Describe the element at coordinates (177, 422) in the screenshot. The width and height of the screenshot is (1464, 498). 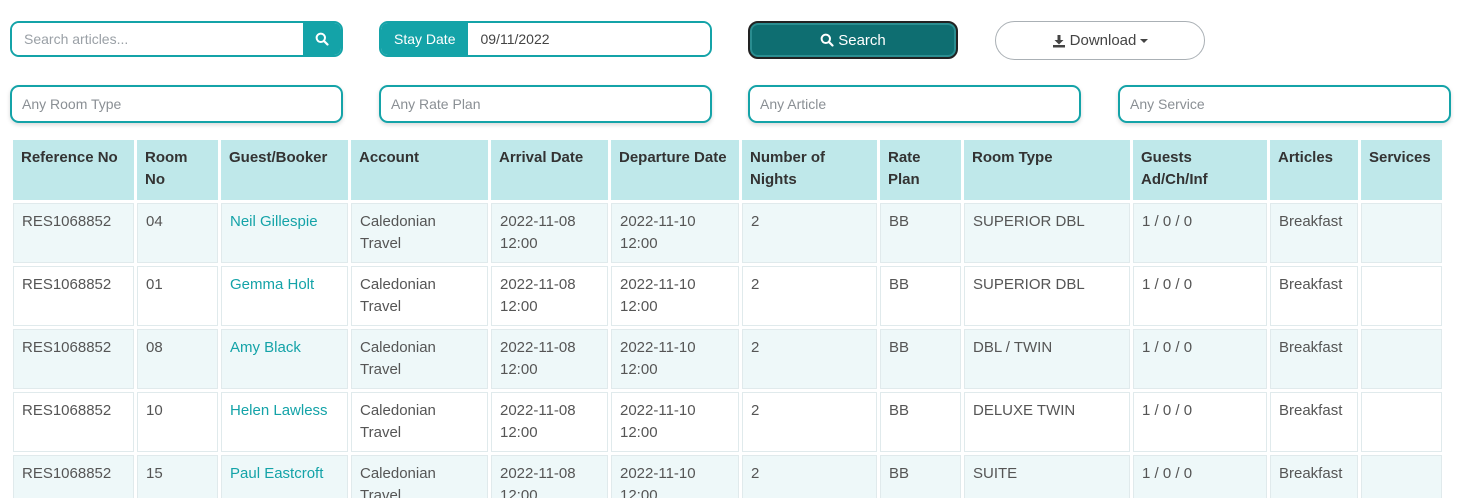
I see `cell-room-no: 10` at that location.